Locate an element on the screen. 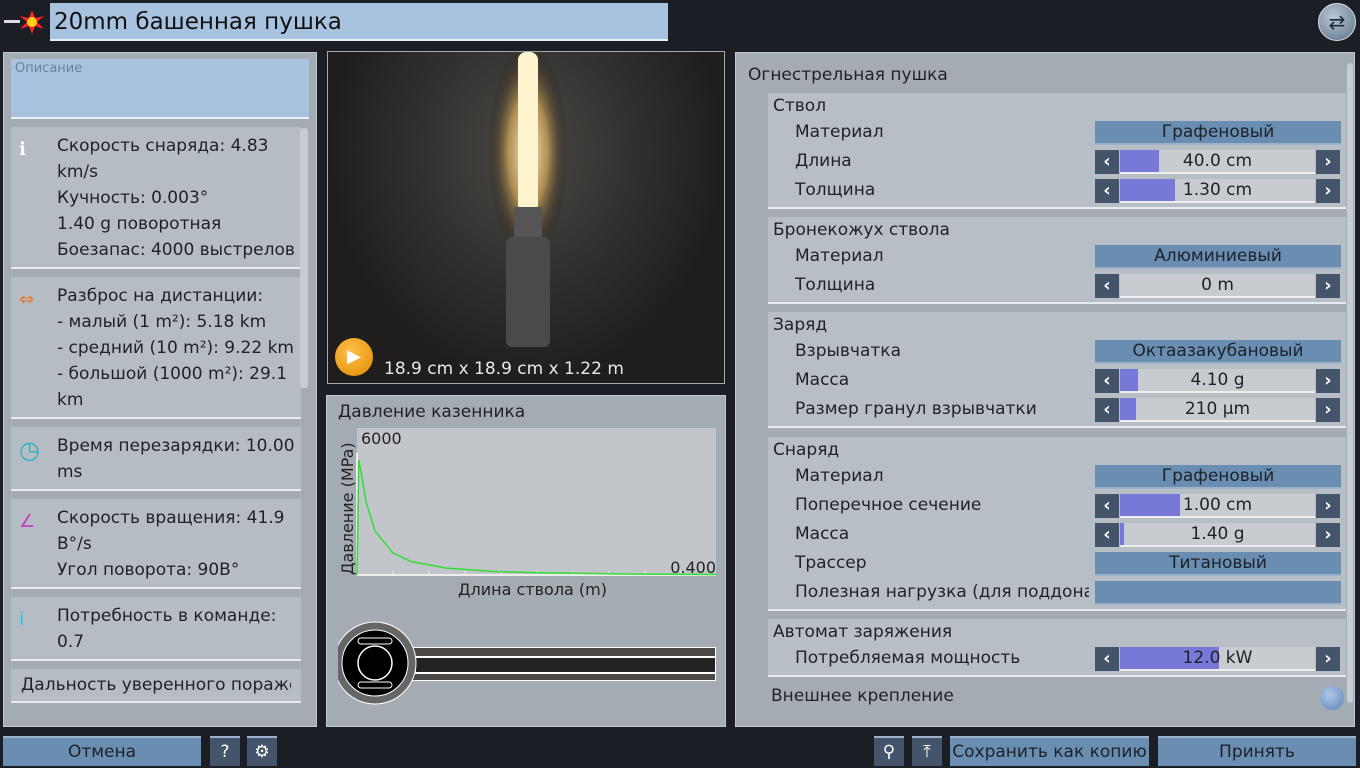  stats-scrollbar is located at coordinates (304, 258).